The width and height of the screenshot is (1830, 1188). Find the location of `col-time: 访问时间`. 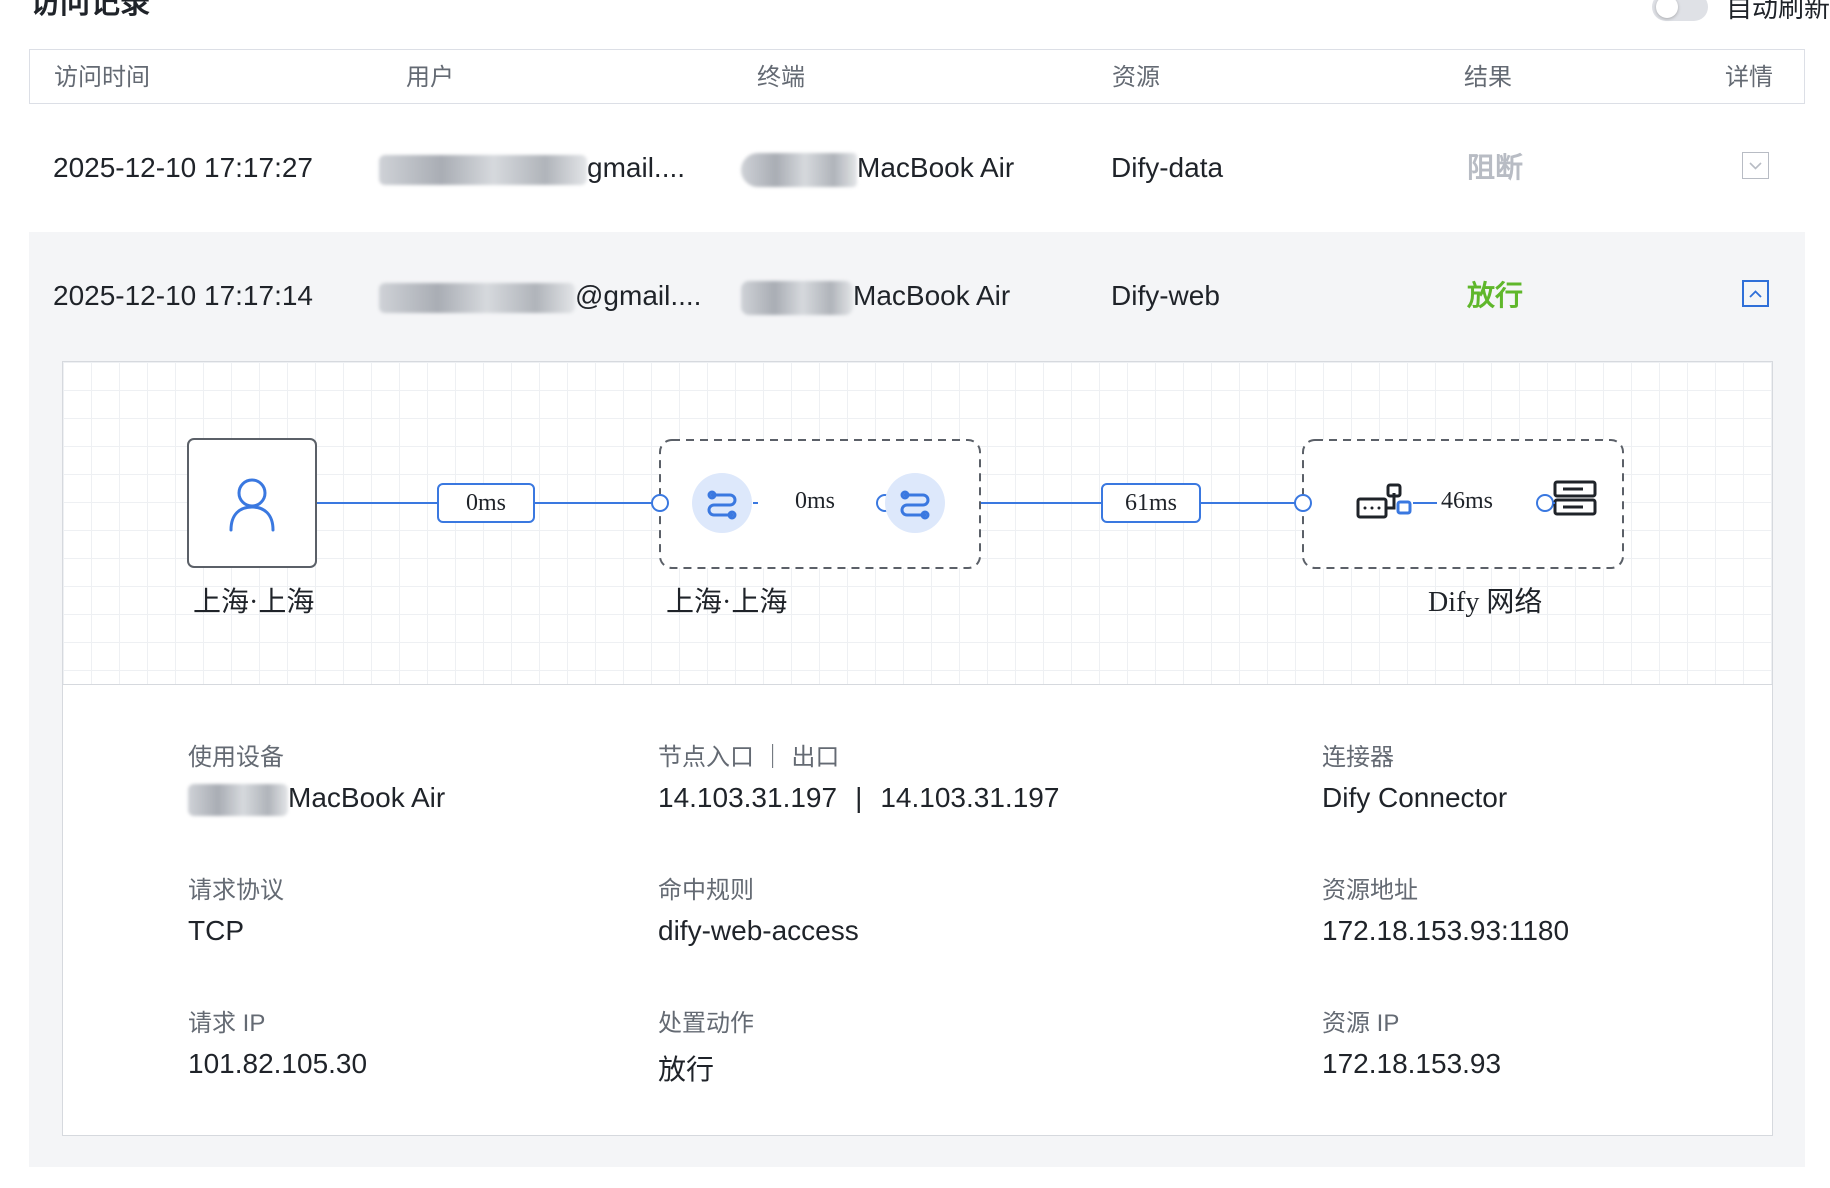

col-time: 访问时间 is located at coordinates (102, 77).